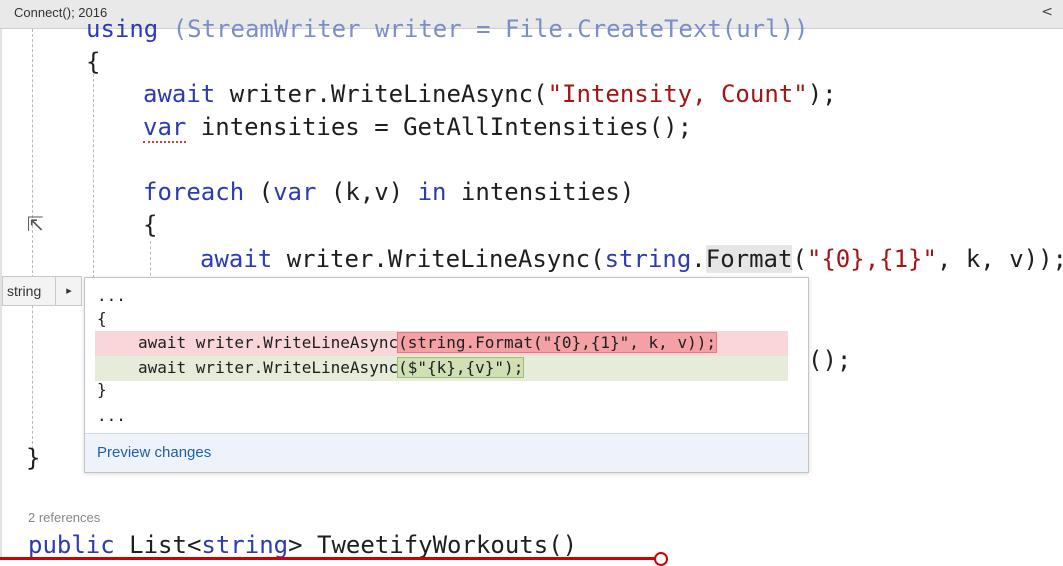  What do you see at coordinates (830, 360) in the screenshot?
I see `code-line-tail: ();` at bounding box center [830, 360].